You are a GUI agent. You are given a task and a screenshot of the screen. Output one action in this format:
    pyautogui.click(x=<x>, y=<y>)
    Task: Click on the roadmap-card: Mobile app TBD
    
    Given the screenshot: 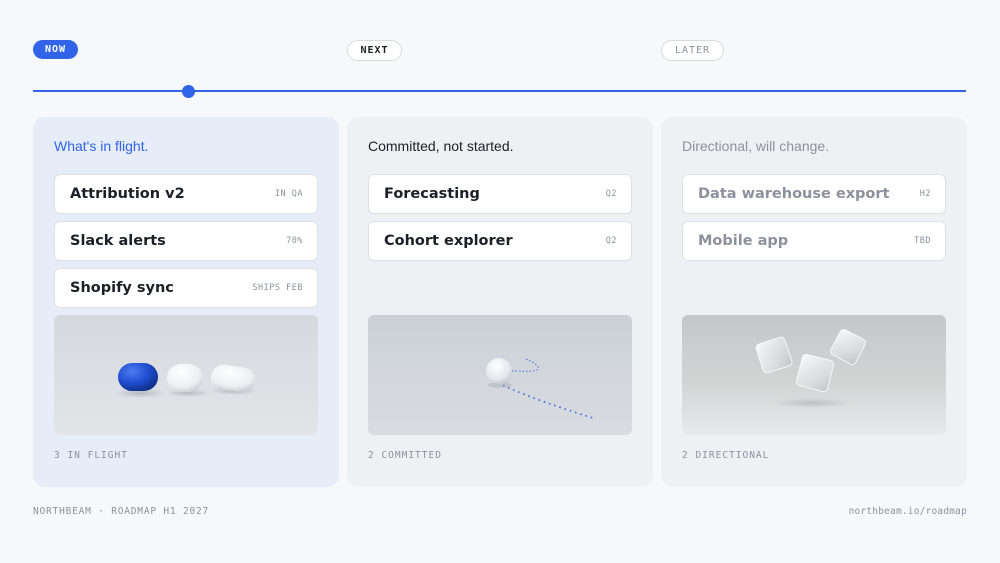 What is the action you would take?
    pyautogui.click(x=814, y=241)
    